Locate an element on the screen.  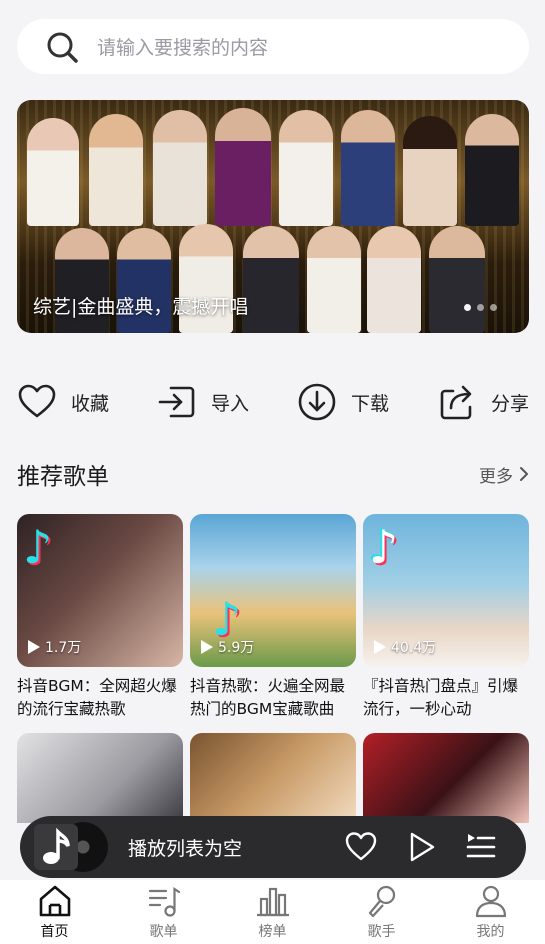
play-count-value: 1.7万 is located at coordinates (63, 648).